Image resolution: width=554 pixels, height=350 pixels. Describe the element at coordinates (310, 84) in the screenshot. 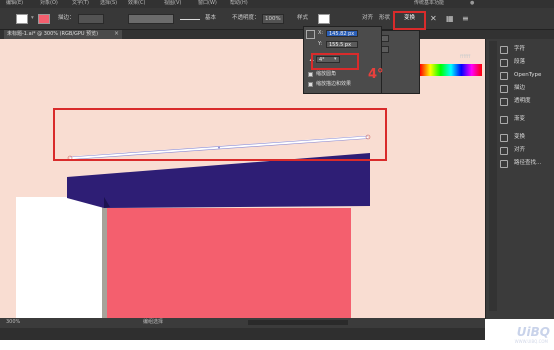

I see `scale-strokes-checkbox` at that location.